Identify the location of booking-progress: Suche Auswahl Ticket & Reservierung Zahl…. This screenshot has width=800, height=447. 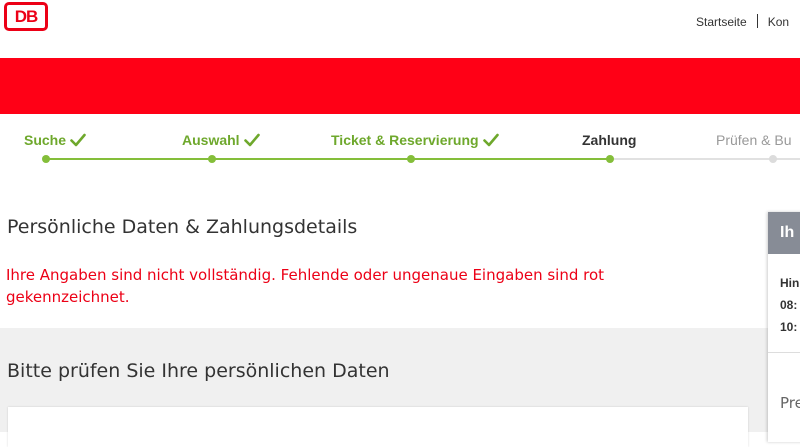
(400, 145).